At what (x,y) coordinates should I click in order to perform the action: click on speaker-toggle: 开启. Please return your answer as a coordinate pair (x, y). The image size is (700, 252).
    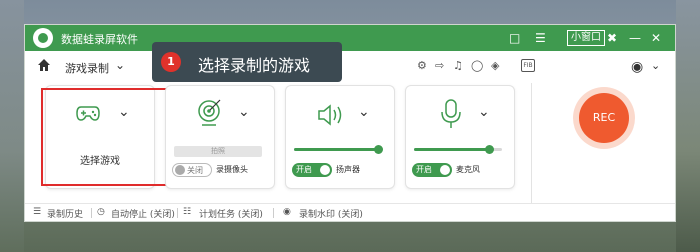
    Looking at the image, I should click on (312, 170).